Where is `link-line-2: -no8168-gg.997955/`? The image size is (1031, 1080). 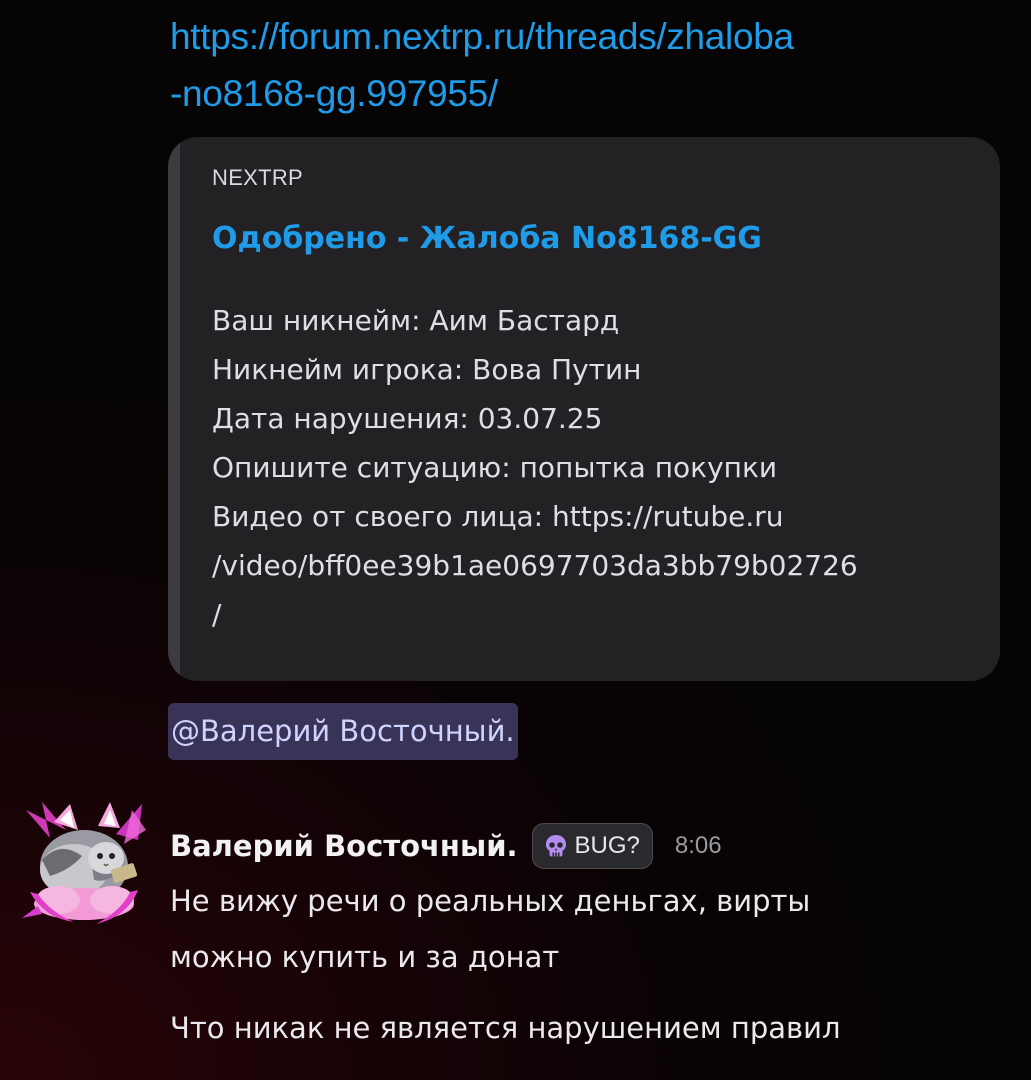
link-line-2: -no8168-gg.997955/ is located at coordinates (334, 93).